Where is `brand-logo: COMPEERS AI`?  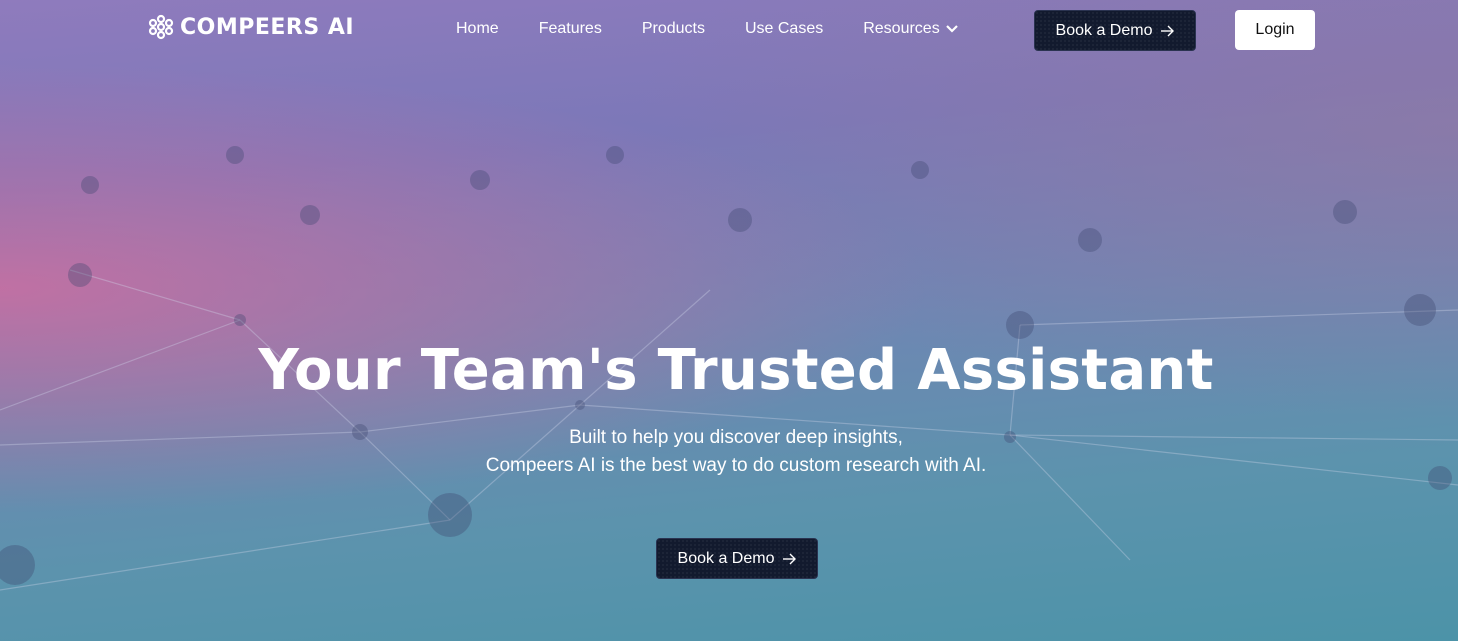
brand-logo: COMPEERS AI is located at coordinates (251, 27).